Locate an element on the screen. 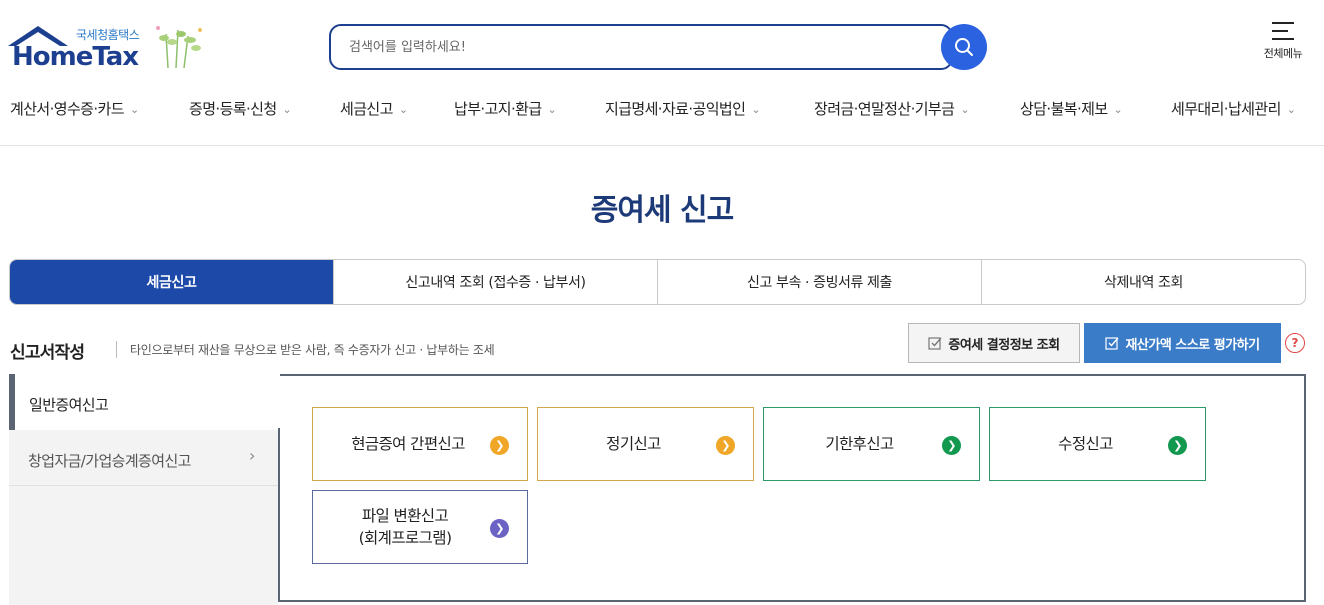 Image resolution: width=1324 pixels, height=605 pixels. card-label-line2: (회계프로그램) is located at coordinates (405, 538).